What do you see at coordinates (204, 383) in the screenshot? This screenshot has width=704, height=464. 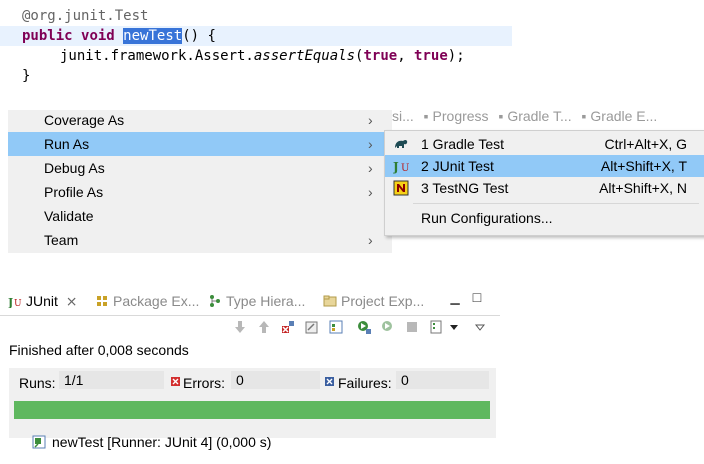 I see `errors-label: Errors:` at bounding box center [204, 383].